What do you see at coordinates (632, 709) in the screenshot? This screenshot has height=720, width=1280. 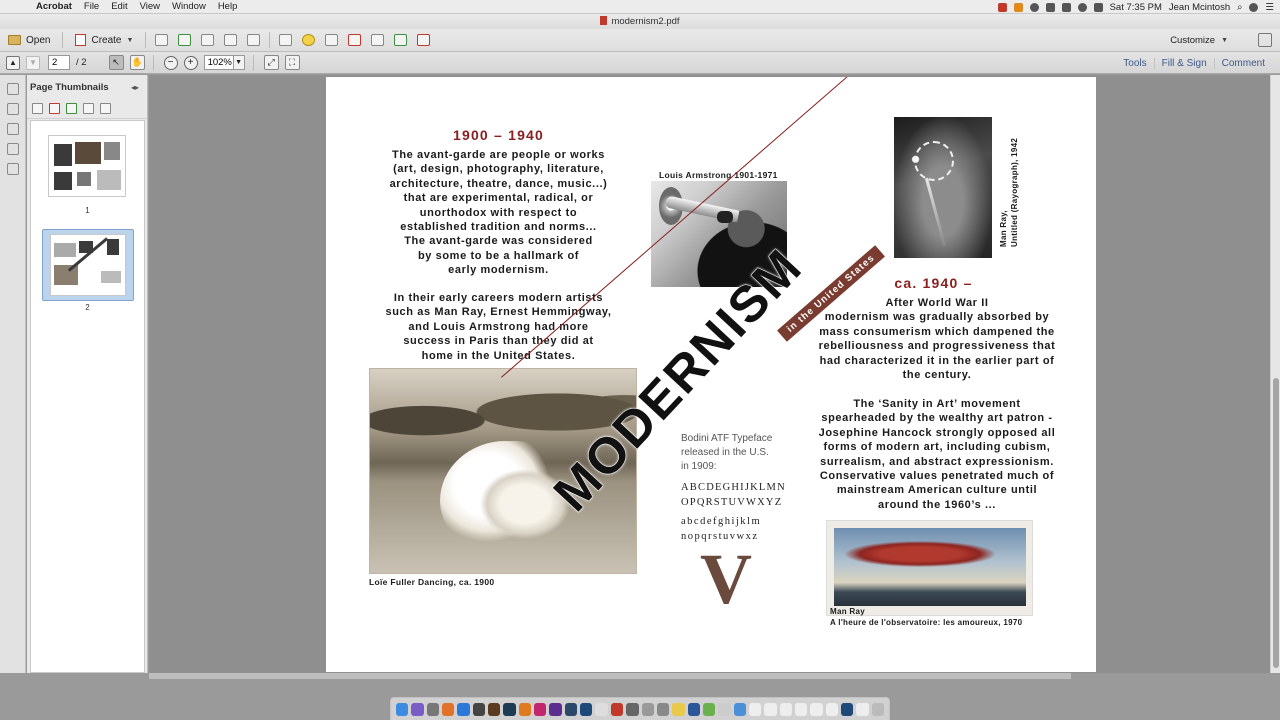 I see `screenshot-icon` at bounding box center [632, 709].